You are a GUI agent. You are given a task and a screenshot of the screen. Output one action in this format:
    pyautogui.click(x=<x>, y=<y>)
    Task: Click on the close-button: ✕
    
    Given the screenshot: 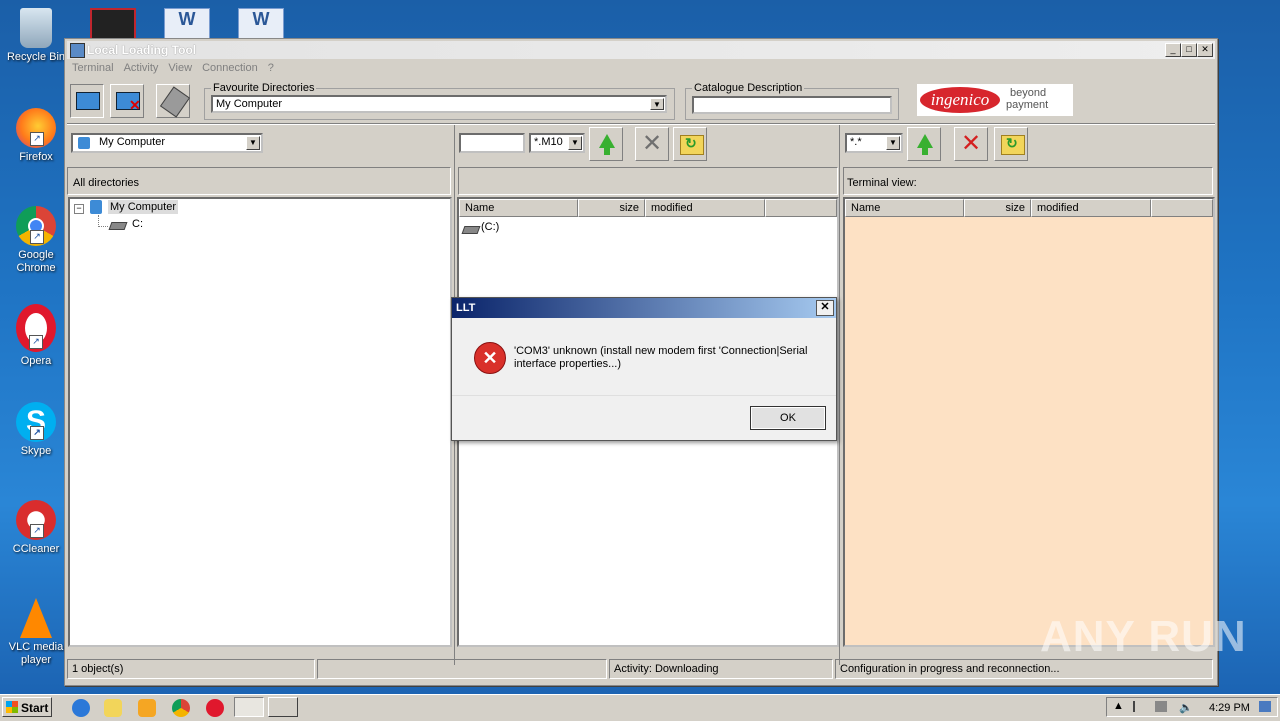 What is the action you would take?
    pyautogui.click(x=1205, y=50)
    